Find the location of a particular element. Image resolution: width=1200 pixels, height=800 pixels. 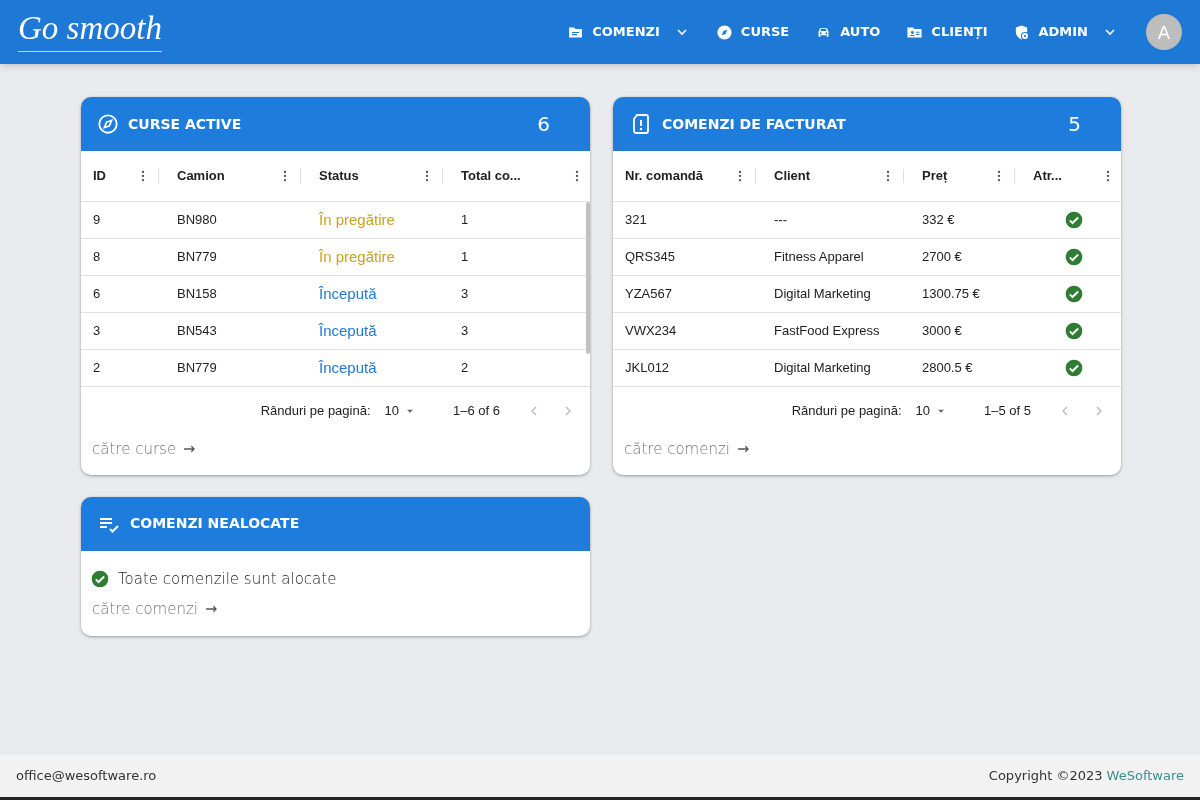

table-cell: Fitness Apparel is located at coordinates (819, 257).